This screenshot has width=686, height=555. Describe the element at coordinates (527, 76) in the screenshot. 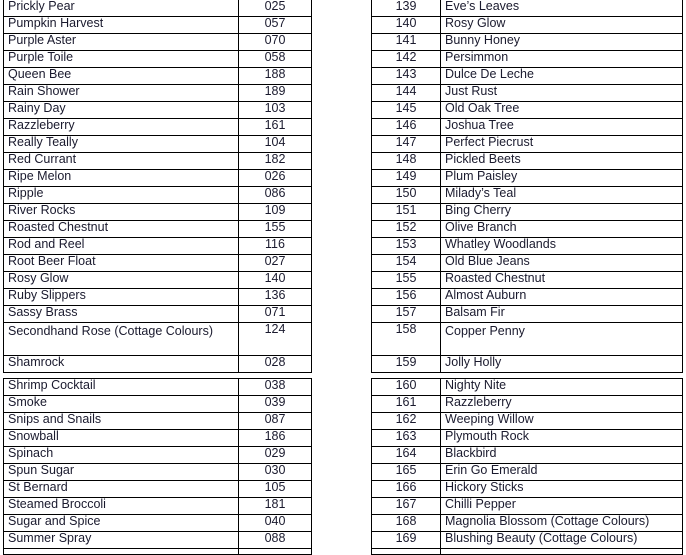

I see `table-row: 143 Dulce De Leche` at that location.